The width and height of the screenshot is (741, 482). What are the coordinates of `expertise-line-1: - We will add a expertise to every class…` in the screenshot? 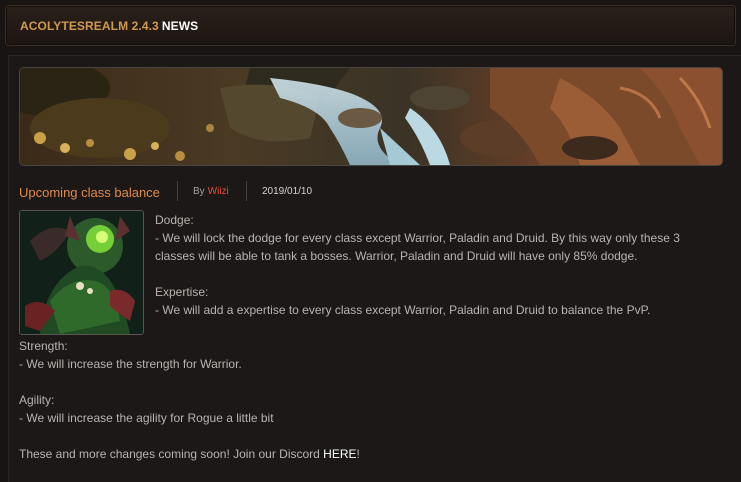 It's located at (403, 310).